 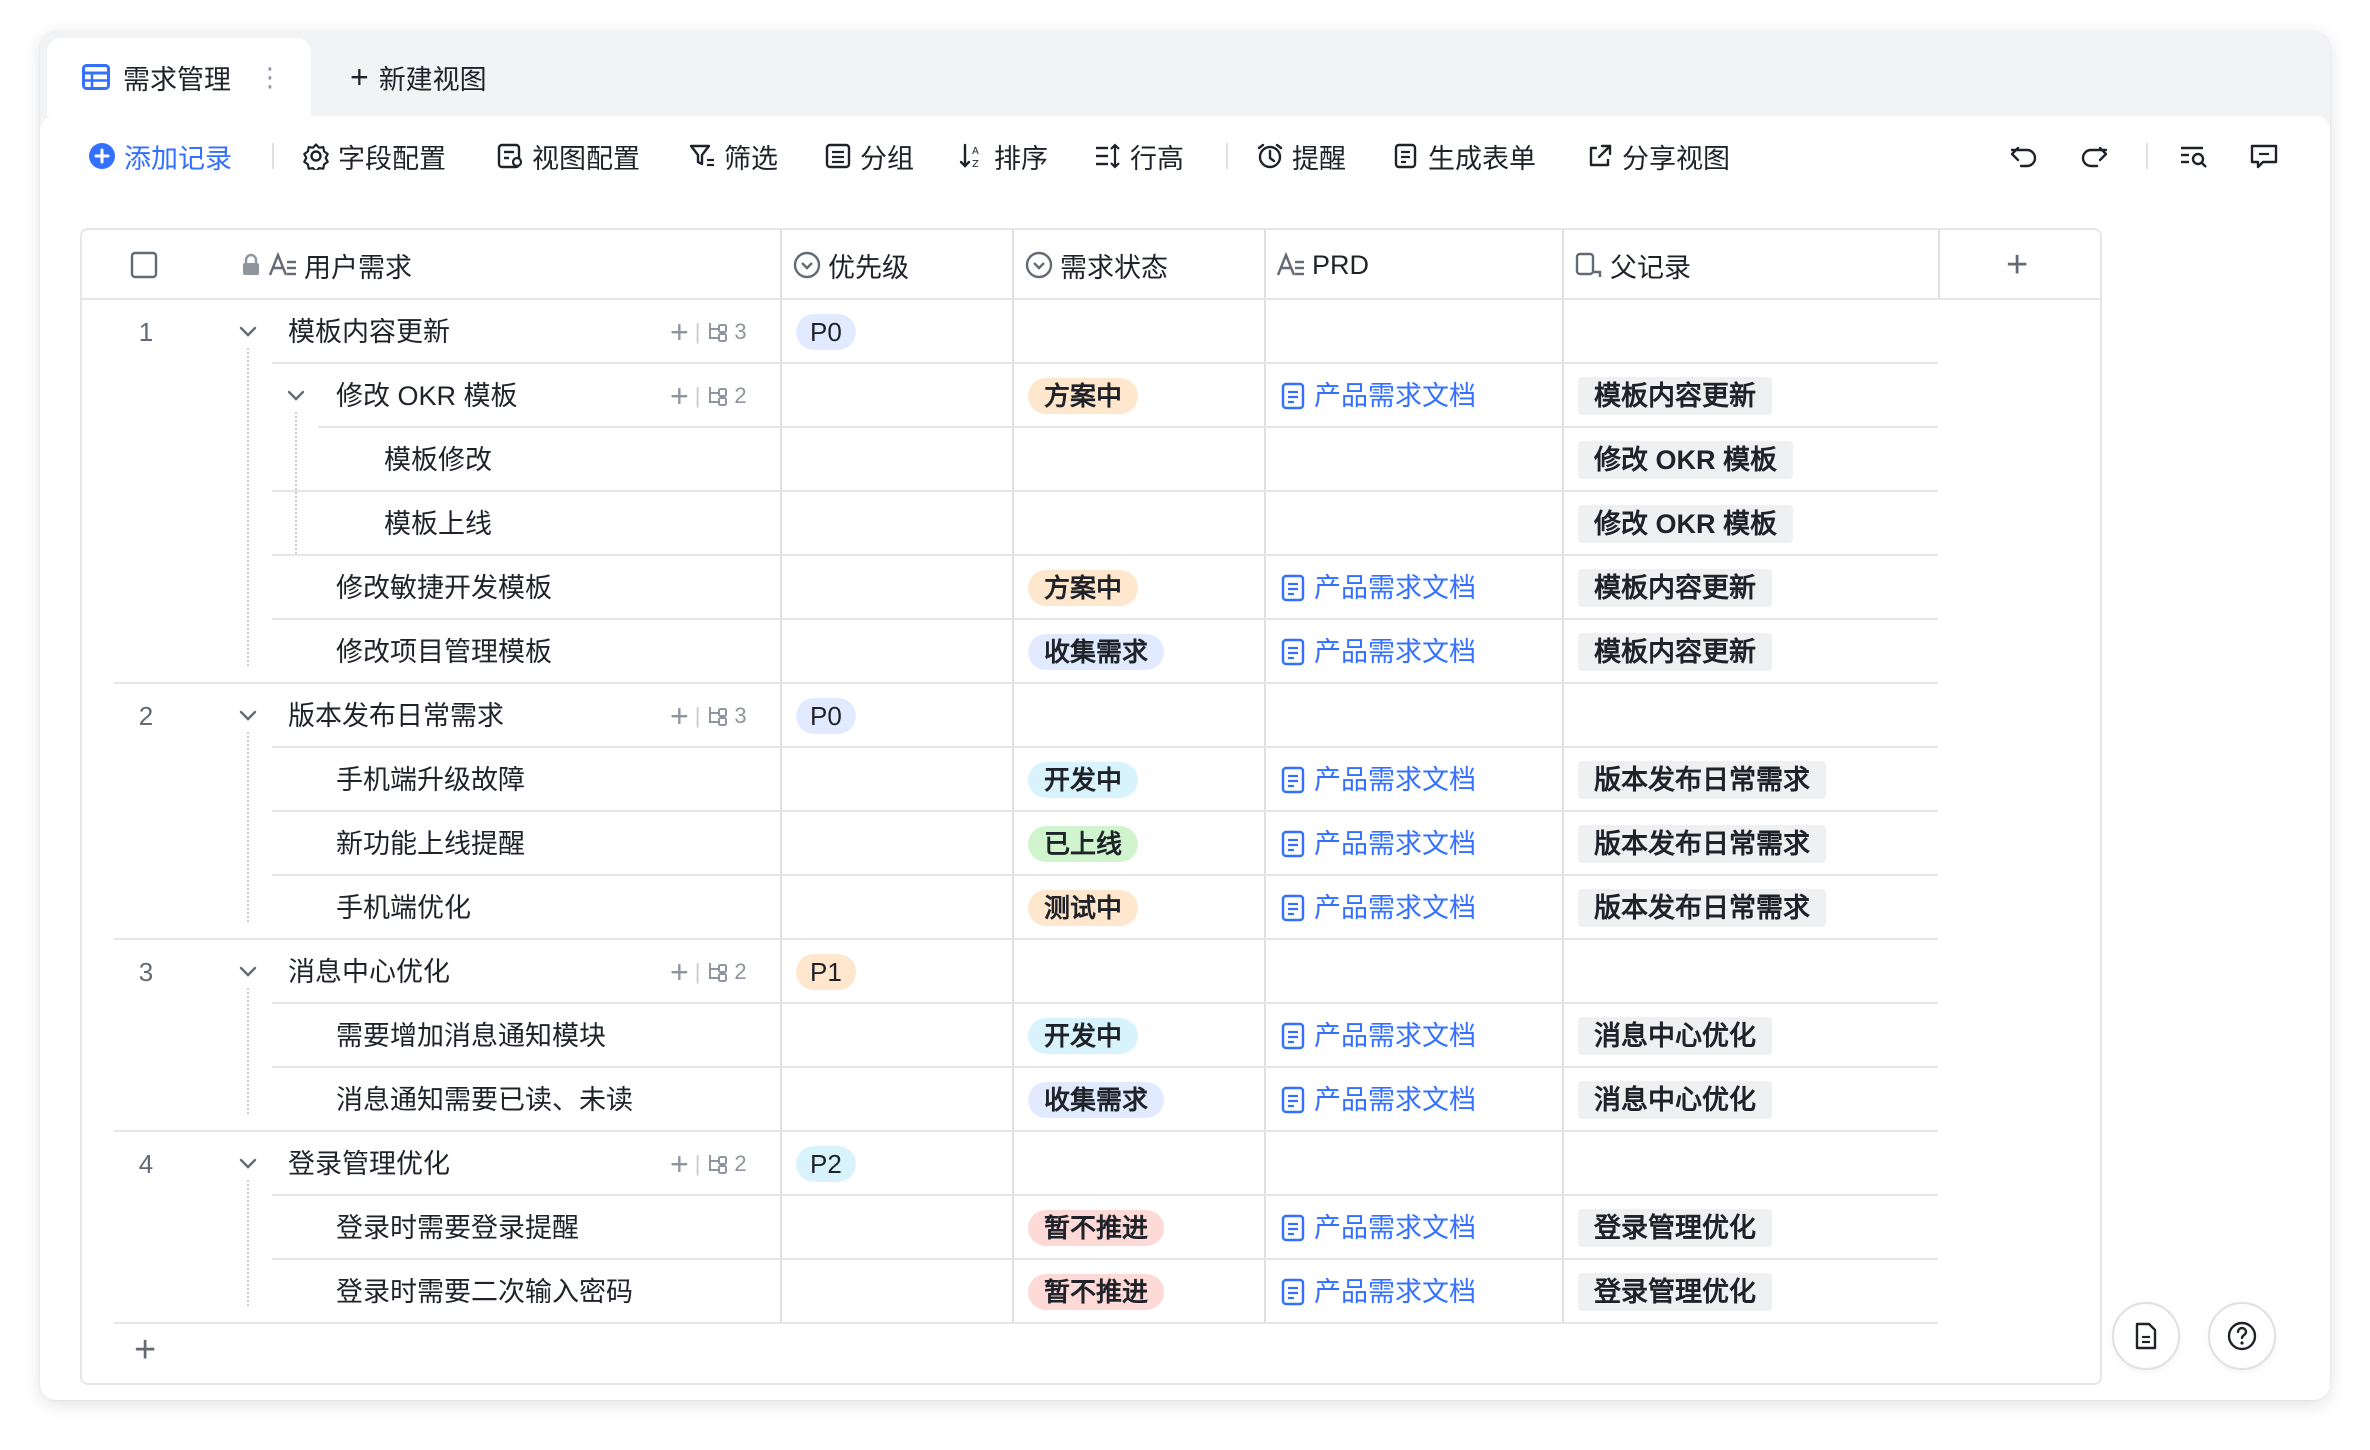 I want to click on sub-record-name: 需要增加消息通知模块, so click(x=471, y=1036).